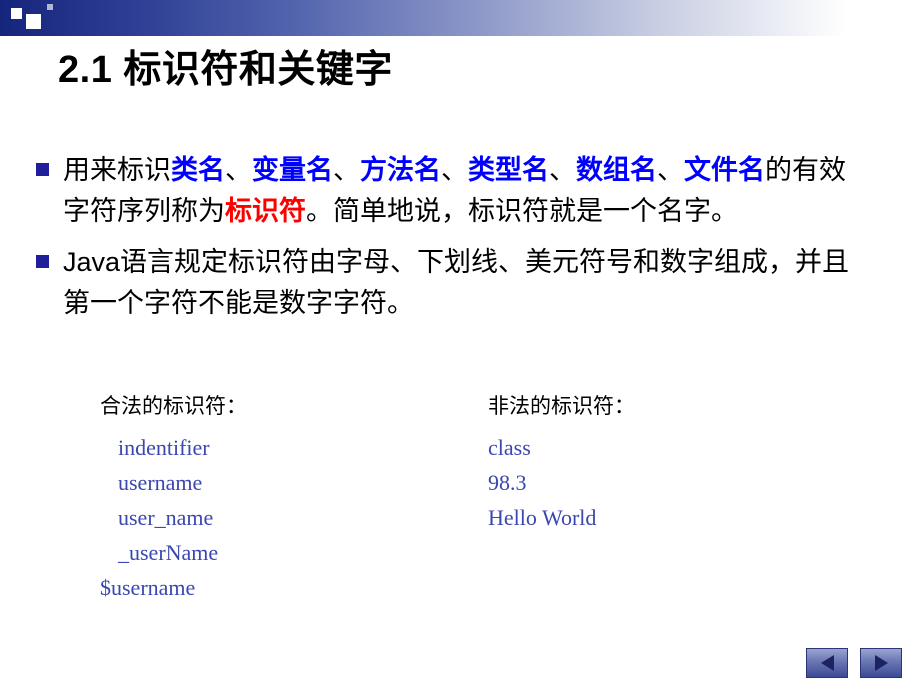 This screenshot has height=690, width=920. What do you see at coordinates (164, 447) in the screenshot?
I see `identifier-example: indentifier` at bounding box center [164, 447].